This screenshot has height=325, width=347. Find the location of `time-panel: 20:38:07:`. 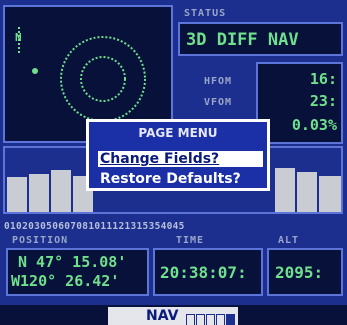

time-panel: 20:38:07: is located at coordinates (208, 272).